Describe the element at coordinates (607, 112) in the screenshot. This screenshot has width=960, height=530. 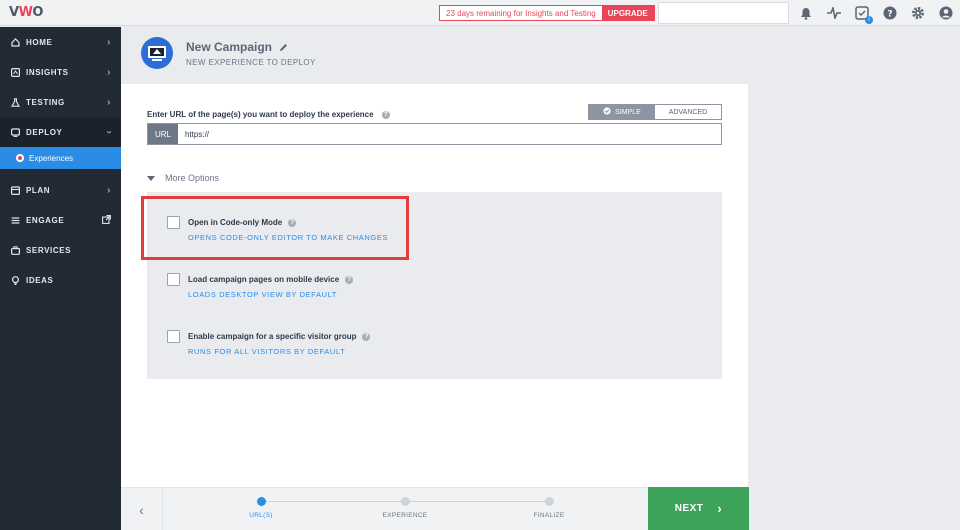
I see `check-circle-icon` at that location.